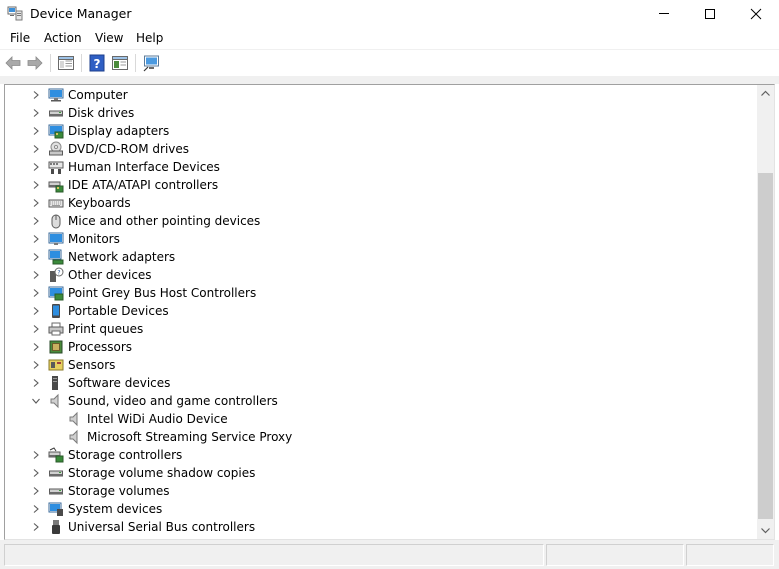 The height and width of the screenshot is (569, 779). I want to click on tree-category-item: Software devices, so click(381, 383).